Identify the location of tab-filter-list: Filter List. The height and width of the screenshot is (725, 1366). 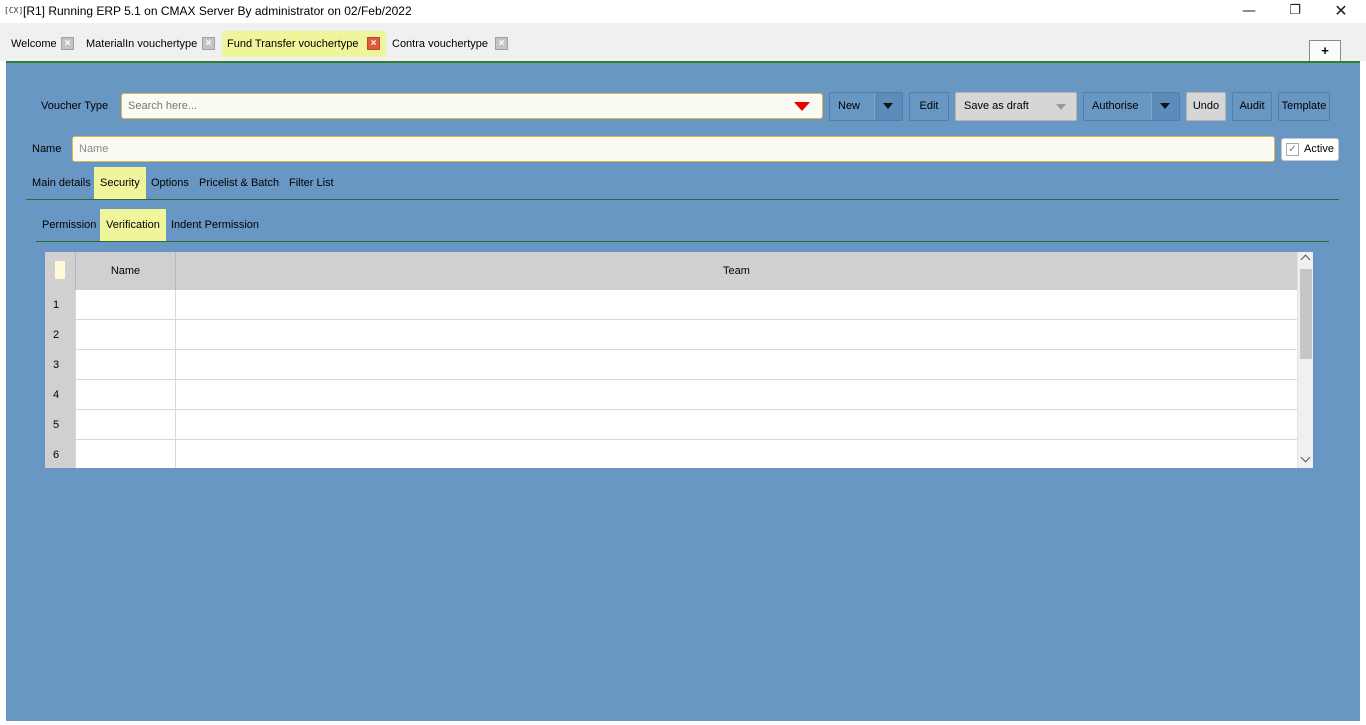
(311, 183).